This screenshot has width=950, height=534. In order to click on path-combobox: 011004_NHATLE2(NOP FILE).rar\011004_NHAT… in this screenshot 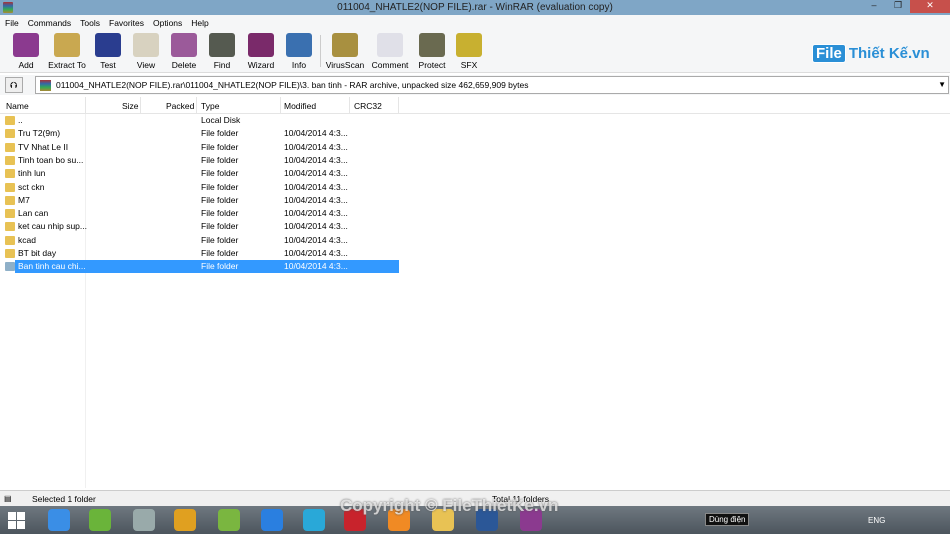, I will do `click(492, 85)`.